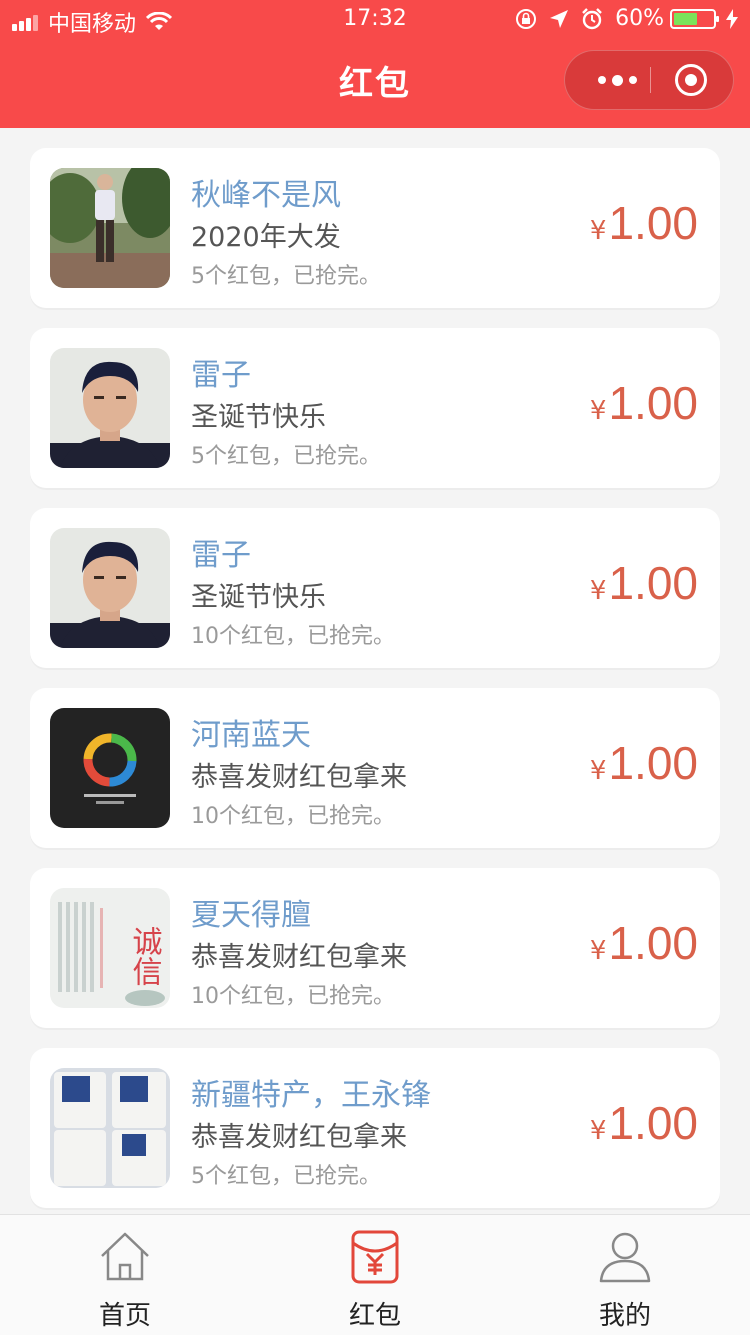 The width and height of the screenshot is (750, 1335). Describe the element at coordinates (251, 735) in the screenshot. I see `sender-name: 河南蓝天` at that location.